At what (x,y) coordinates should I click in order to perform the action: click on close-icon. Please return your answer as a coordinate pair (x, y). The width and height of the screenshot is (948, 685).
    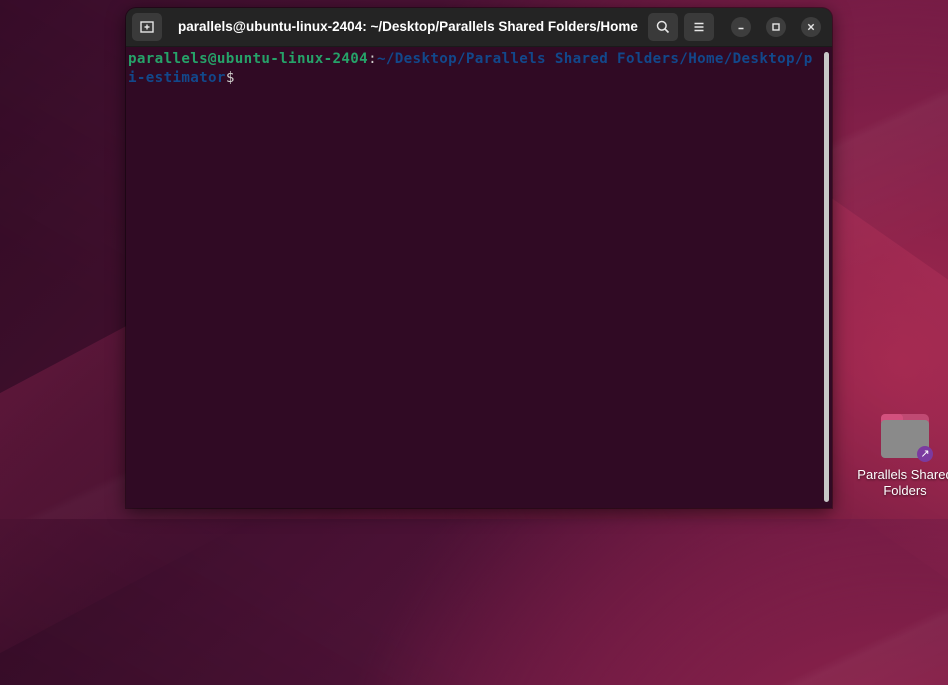
    Looking at the image, I should click on (811, 27).